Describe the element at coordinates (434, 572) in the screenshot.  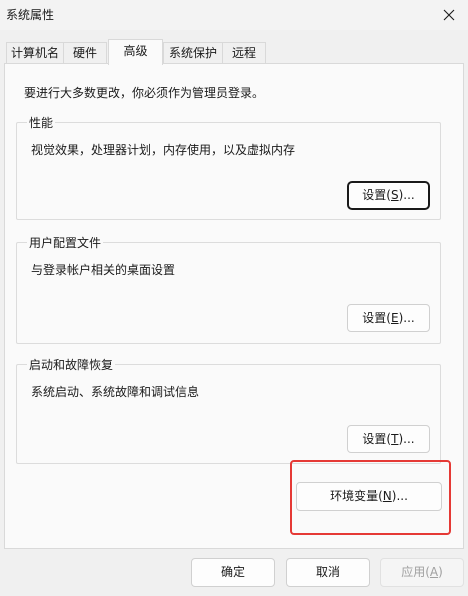
I see `button-accel: A` at that location.